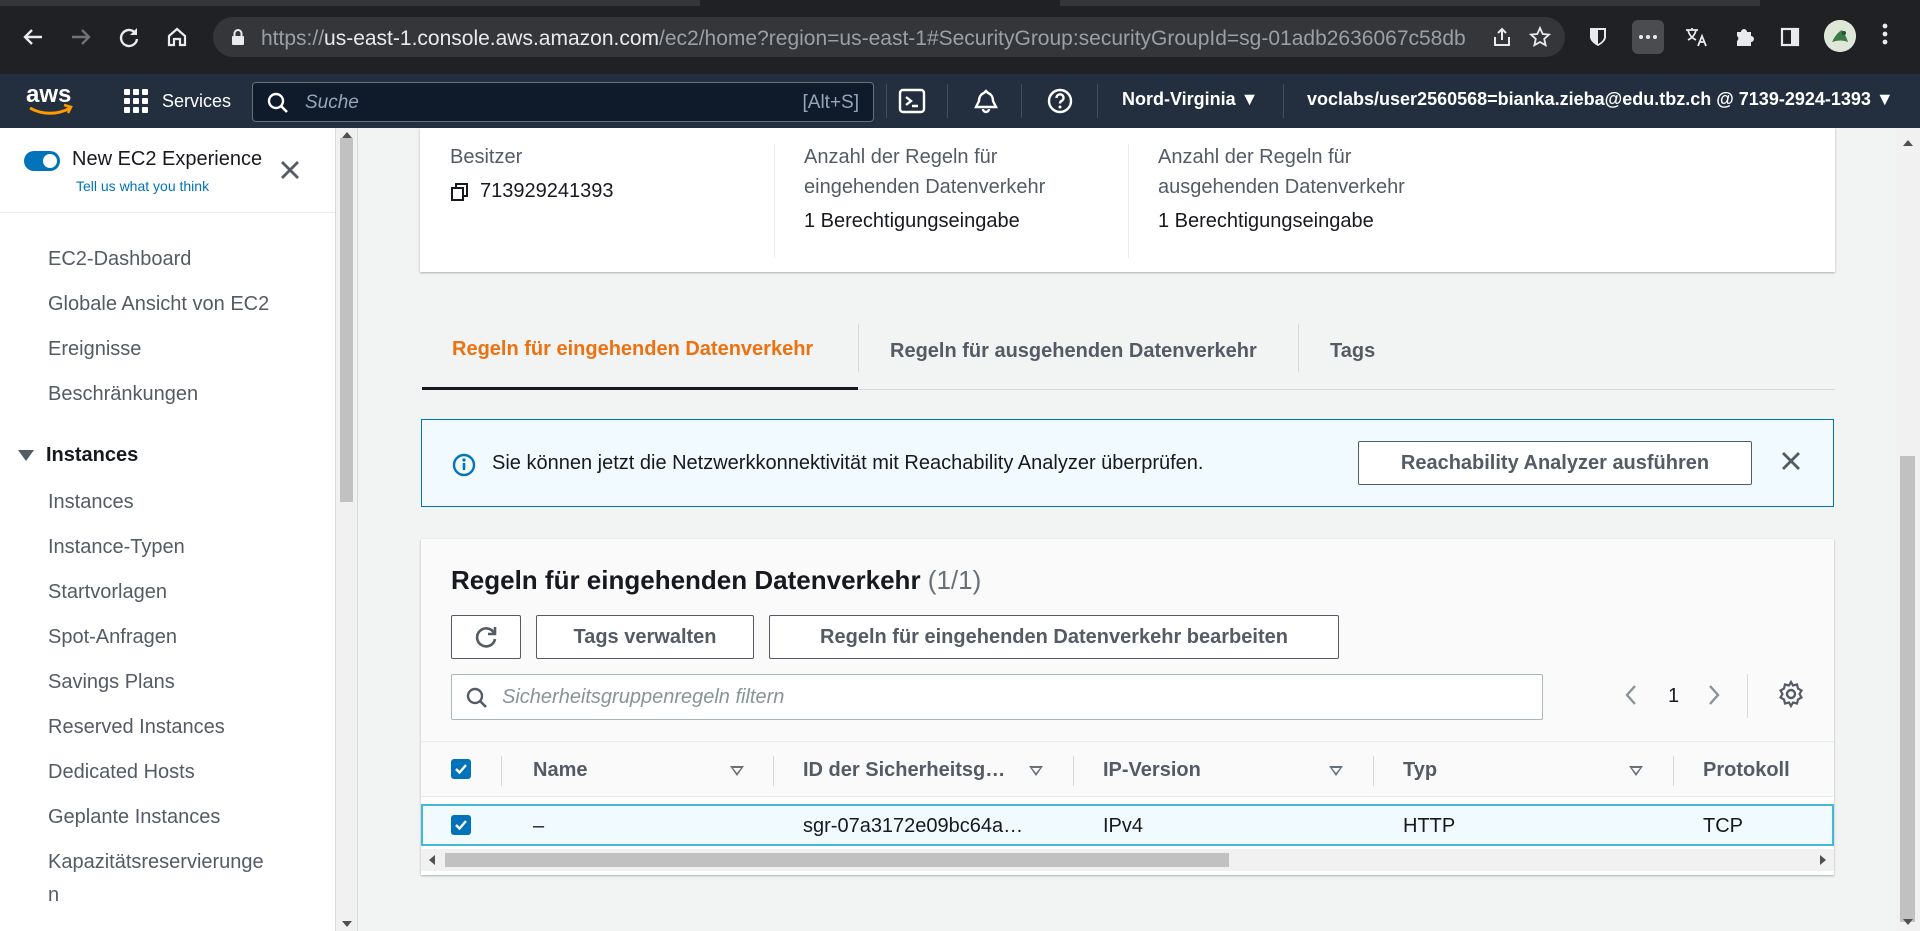 The height and width of the screenshot is (931, 1920). What do you see at coordinates (640, 351) in the screenshot?
I see `tab-inbound-rules: Regeln für eingehenden Datenverkehr` at bounding box center [640, 351].